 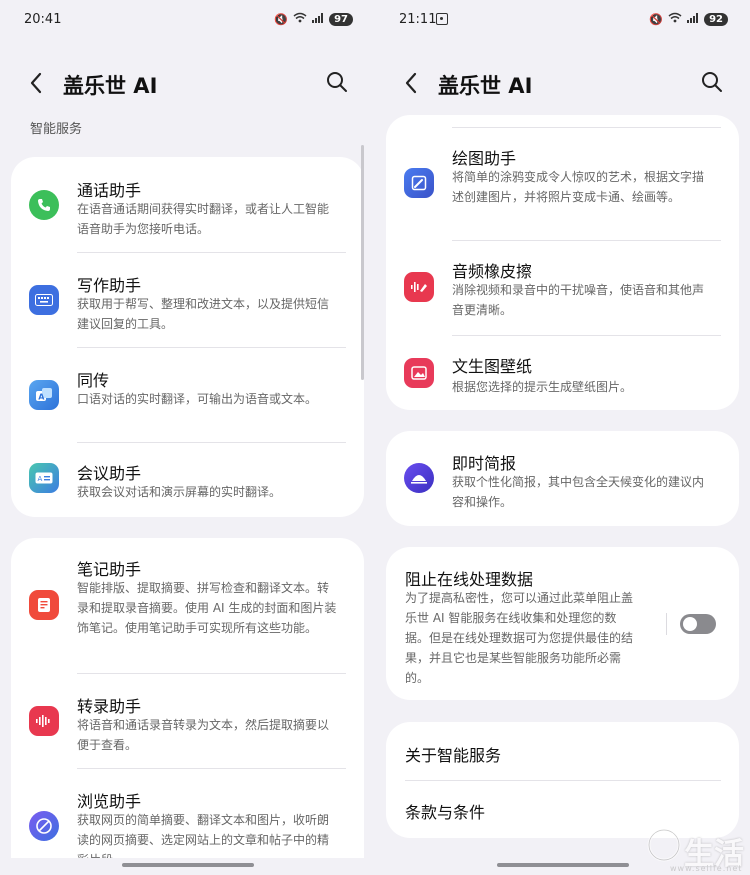 I want to click on privacy-toggle, so click(x=698, y=624).